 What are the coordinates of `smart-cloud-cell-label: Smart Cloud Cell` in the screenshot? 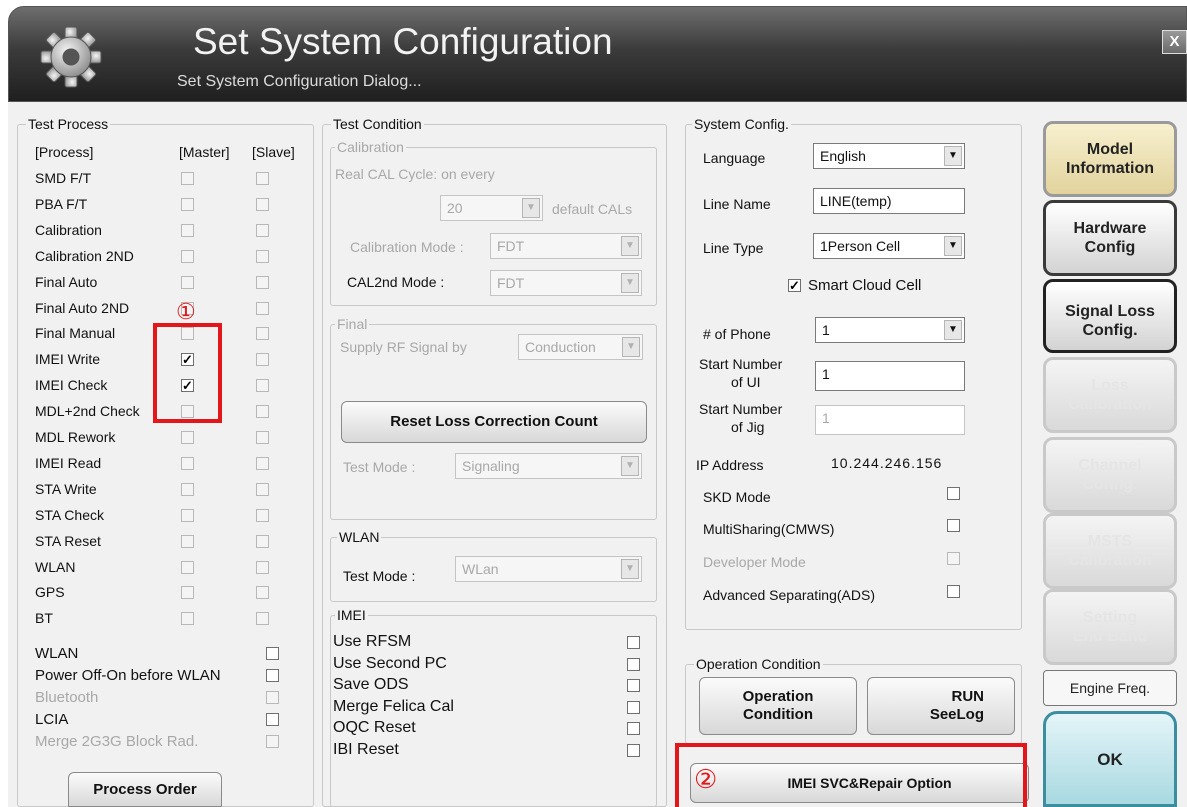 It's located at (865, 285).